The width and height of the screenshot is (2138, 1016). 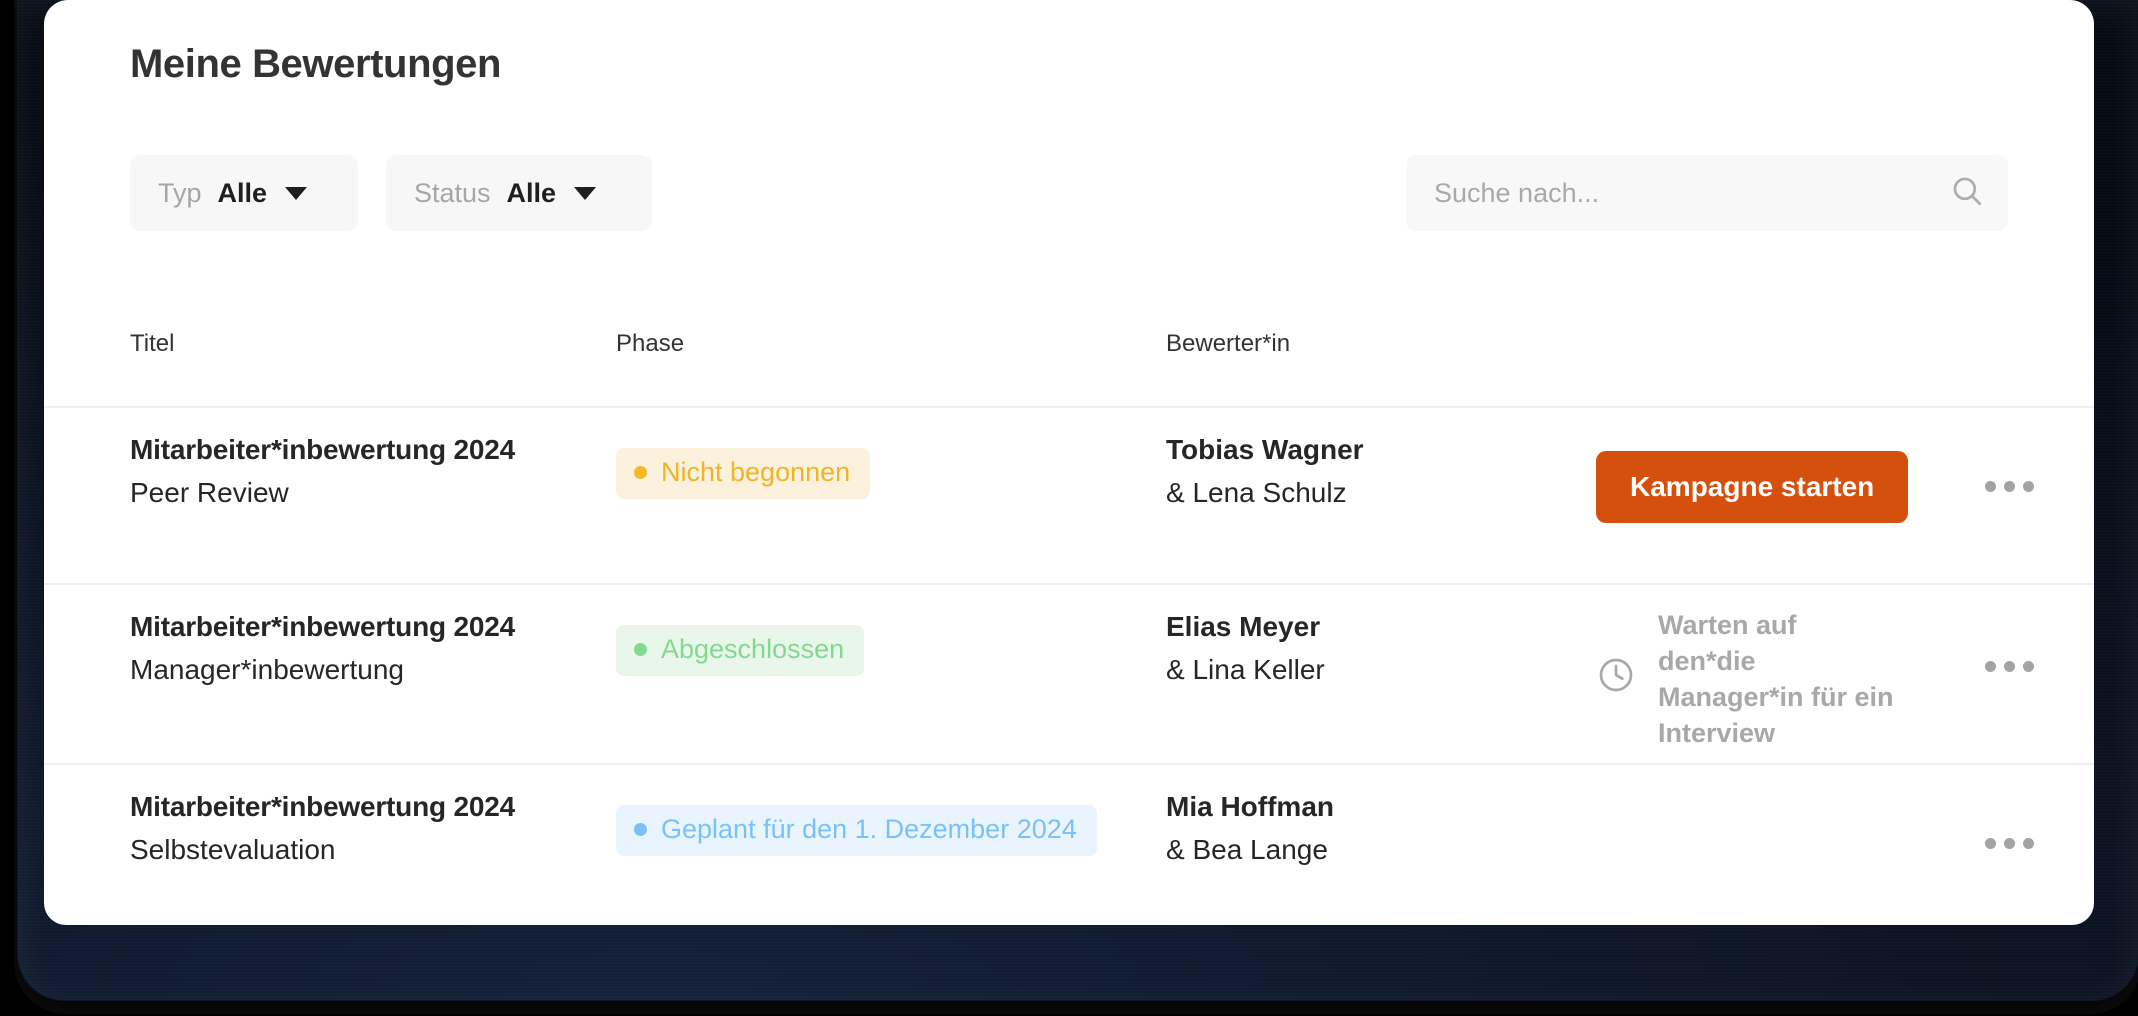 I want to click on filter-status-value: Alle, so click(x=531, y=192).